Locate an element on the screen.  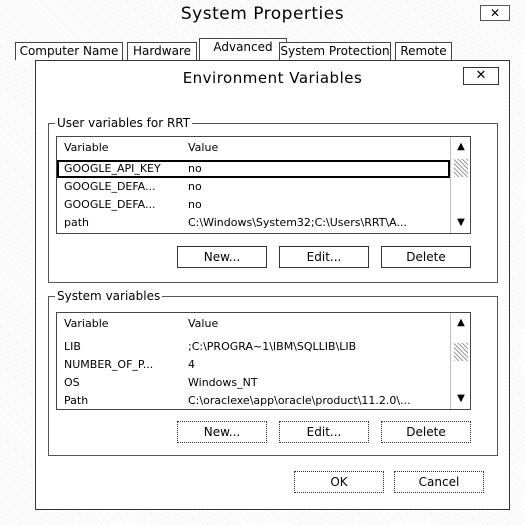
user-delete-button: Delete is located at coordinates (426, 257).